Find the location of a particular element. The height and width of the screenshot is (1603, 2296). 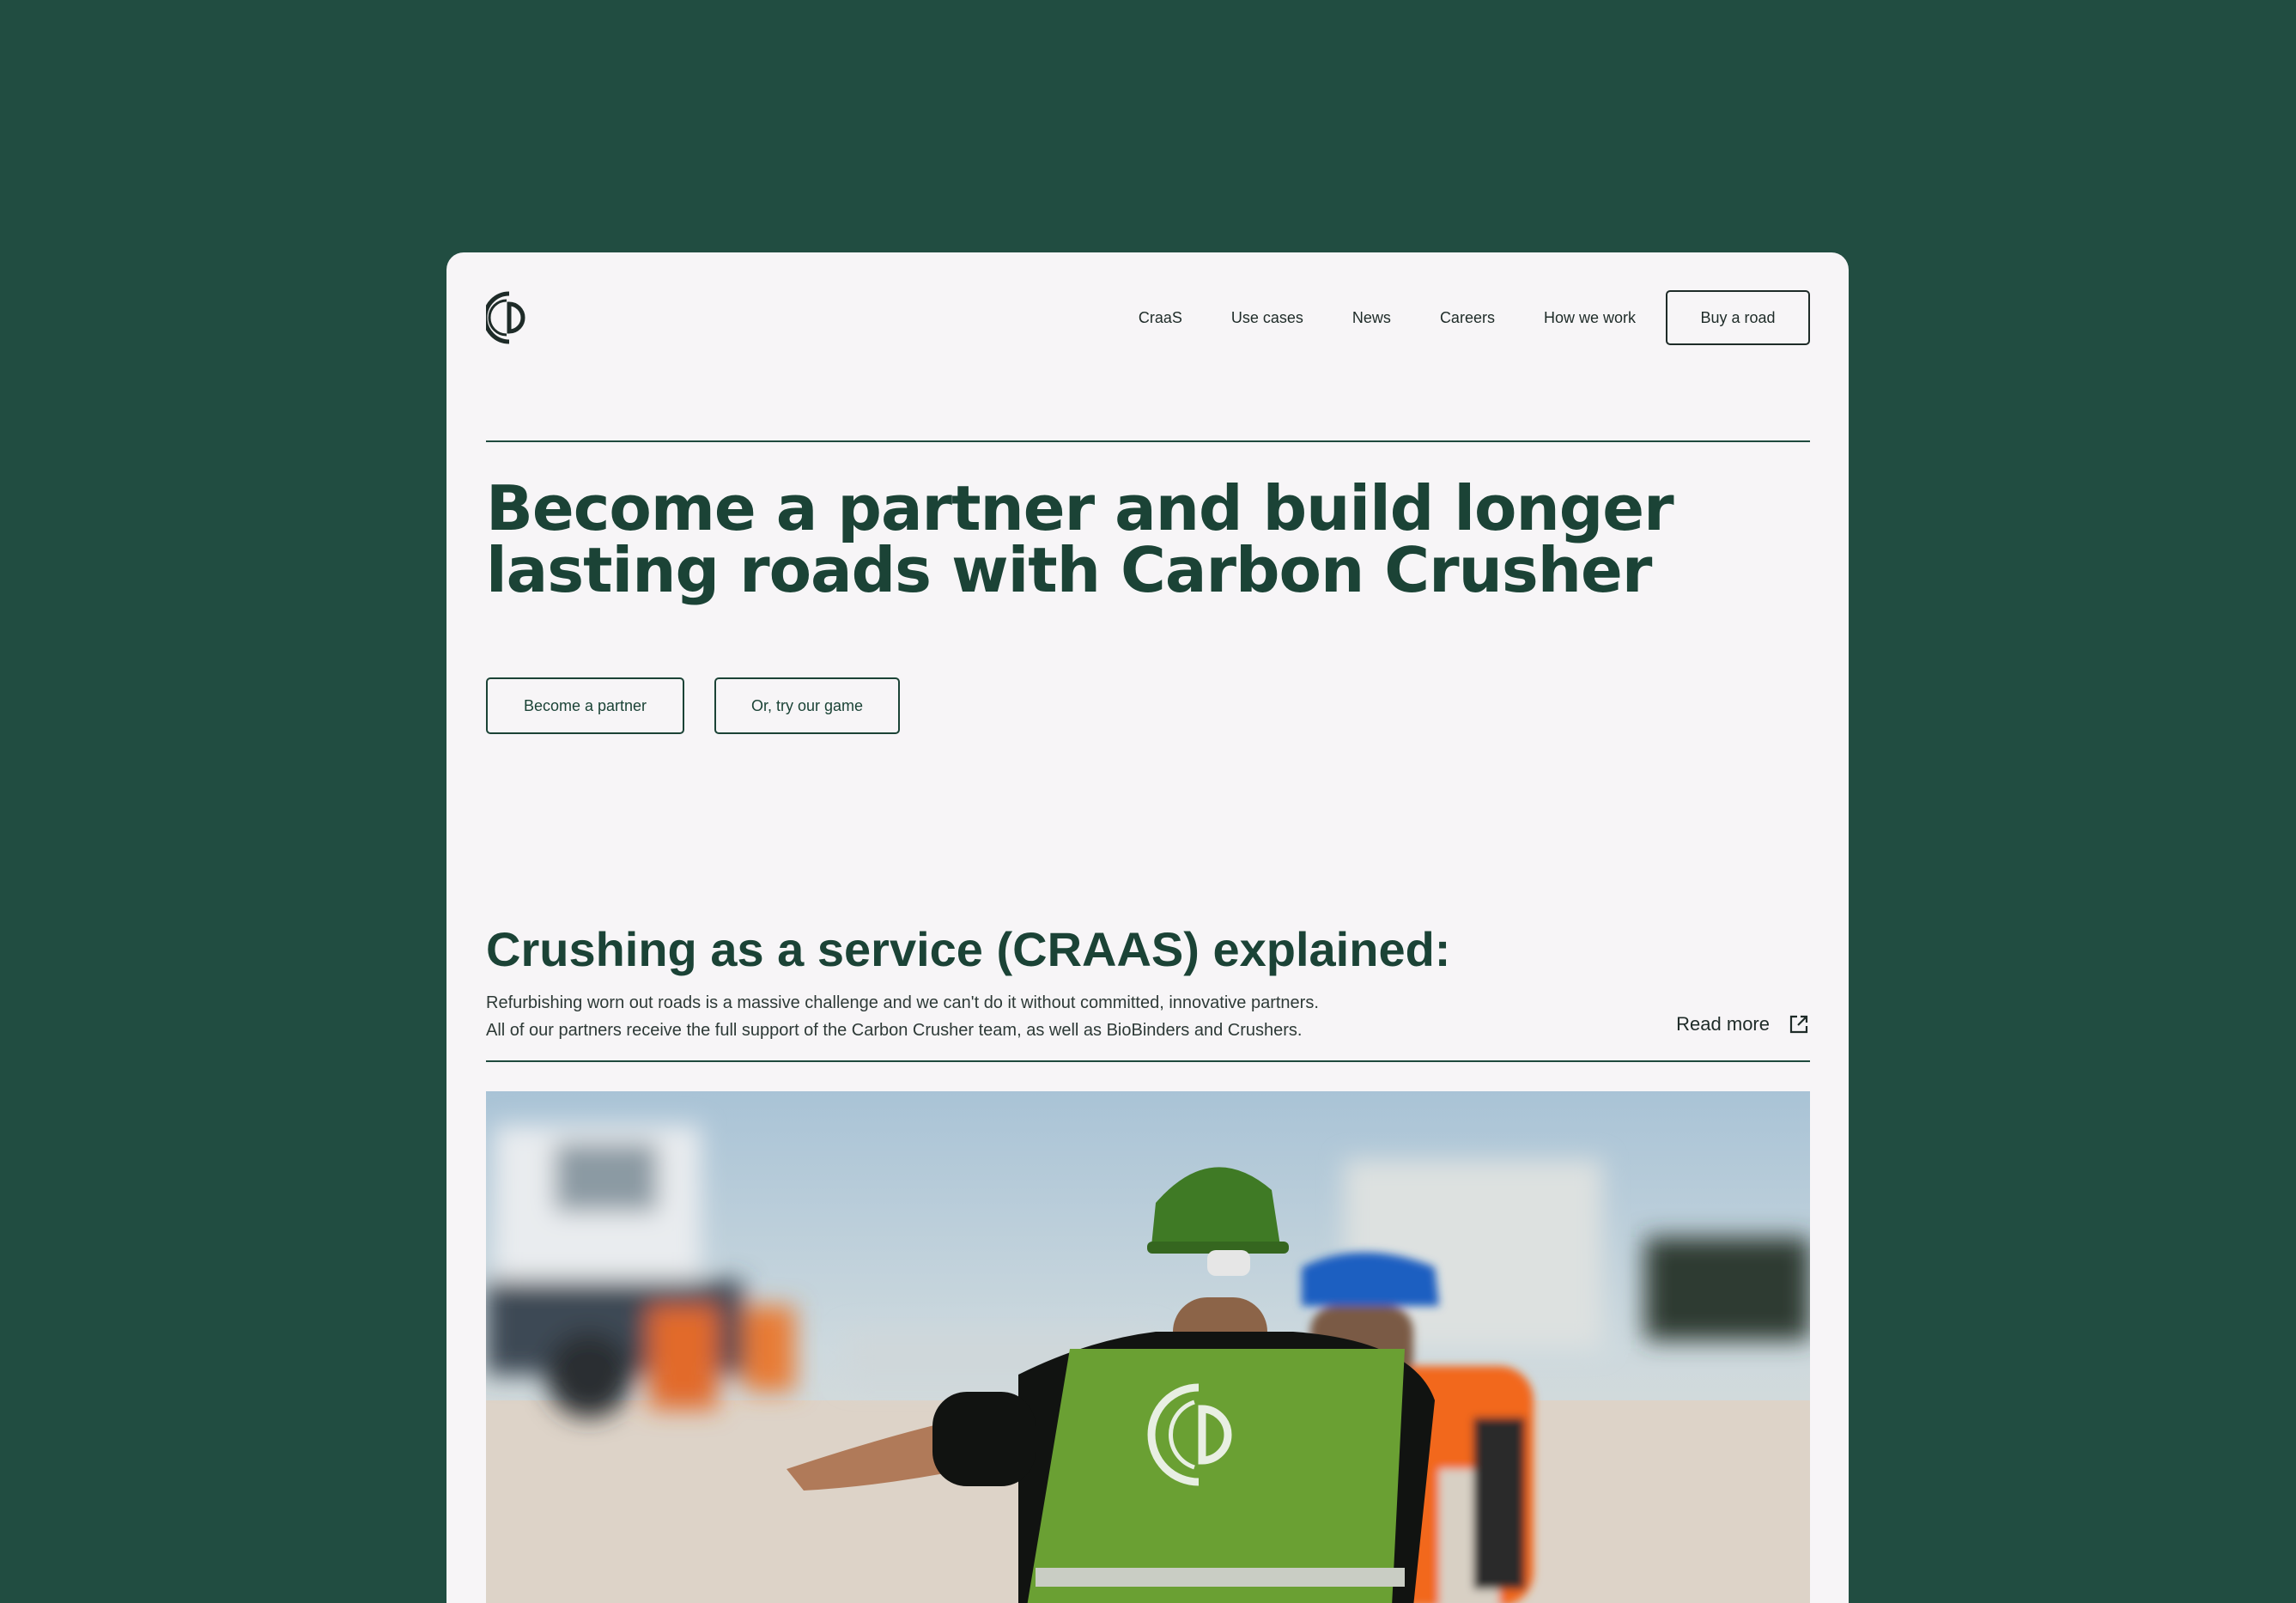

craas-title: Crushing as a service (CRAAS) explained: is located at coordinates (968, 949).